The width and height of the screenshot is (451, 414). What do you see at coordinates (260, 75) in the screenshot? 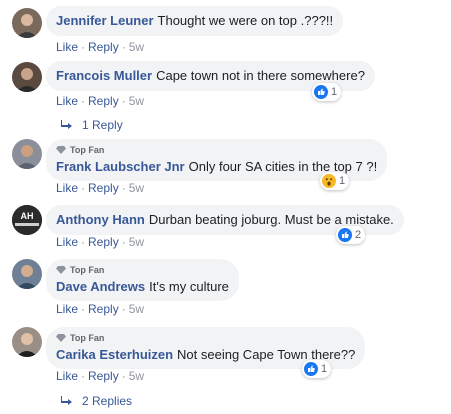
I see `comment-text: Cape town not in there somewhere?` at bounding box center [260, 75].